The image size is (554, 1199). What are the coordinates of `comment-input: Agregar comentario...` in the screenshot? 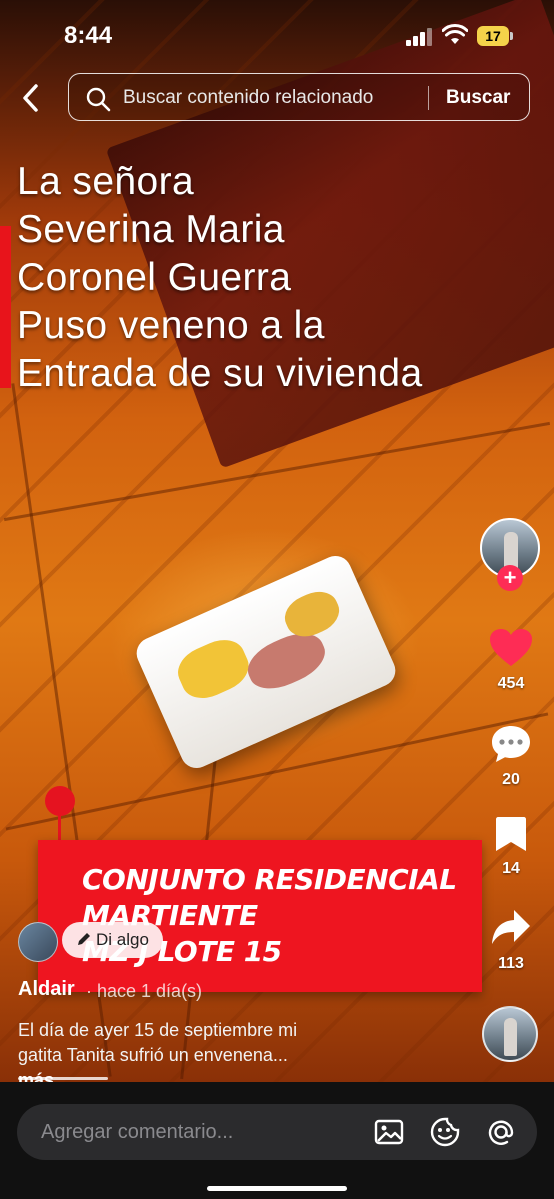 It's located at (277, 1132).